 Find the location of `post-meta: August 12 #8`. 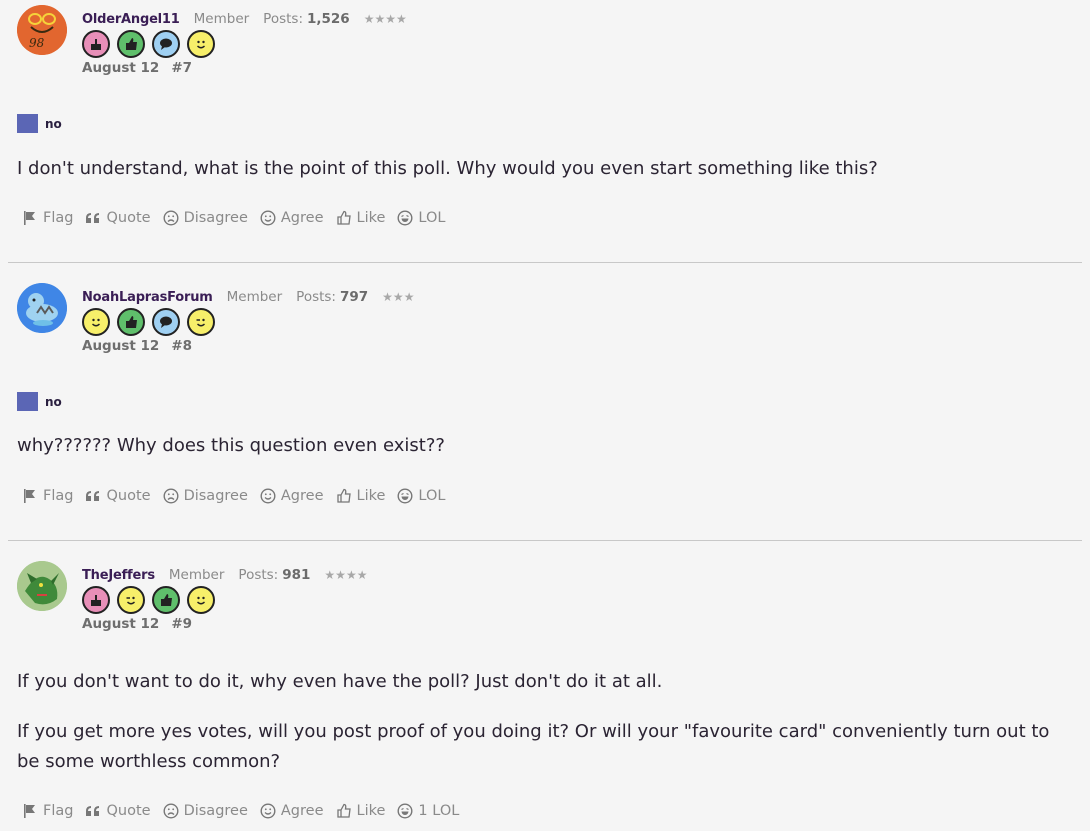

post-meta: August 12 #8 is located at coordinates (137, 346).